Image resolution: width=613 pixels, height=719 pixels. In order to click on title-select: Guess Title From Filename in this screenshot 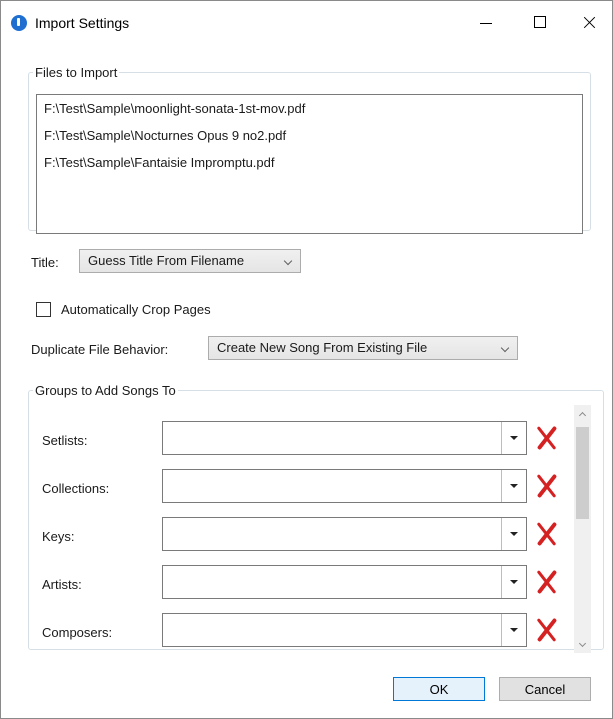, I will do `click(190, 261)`.